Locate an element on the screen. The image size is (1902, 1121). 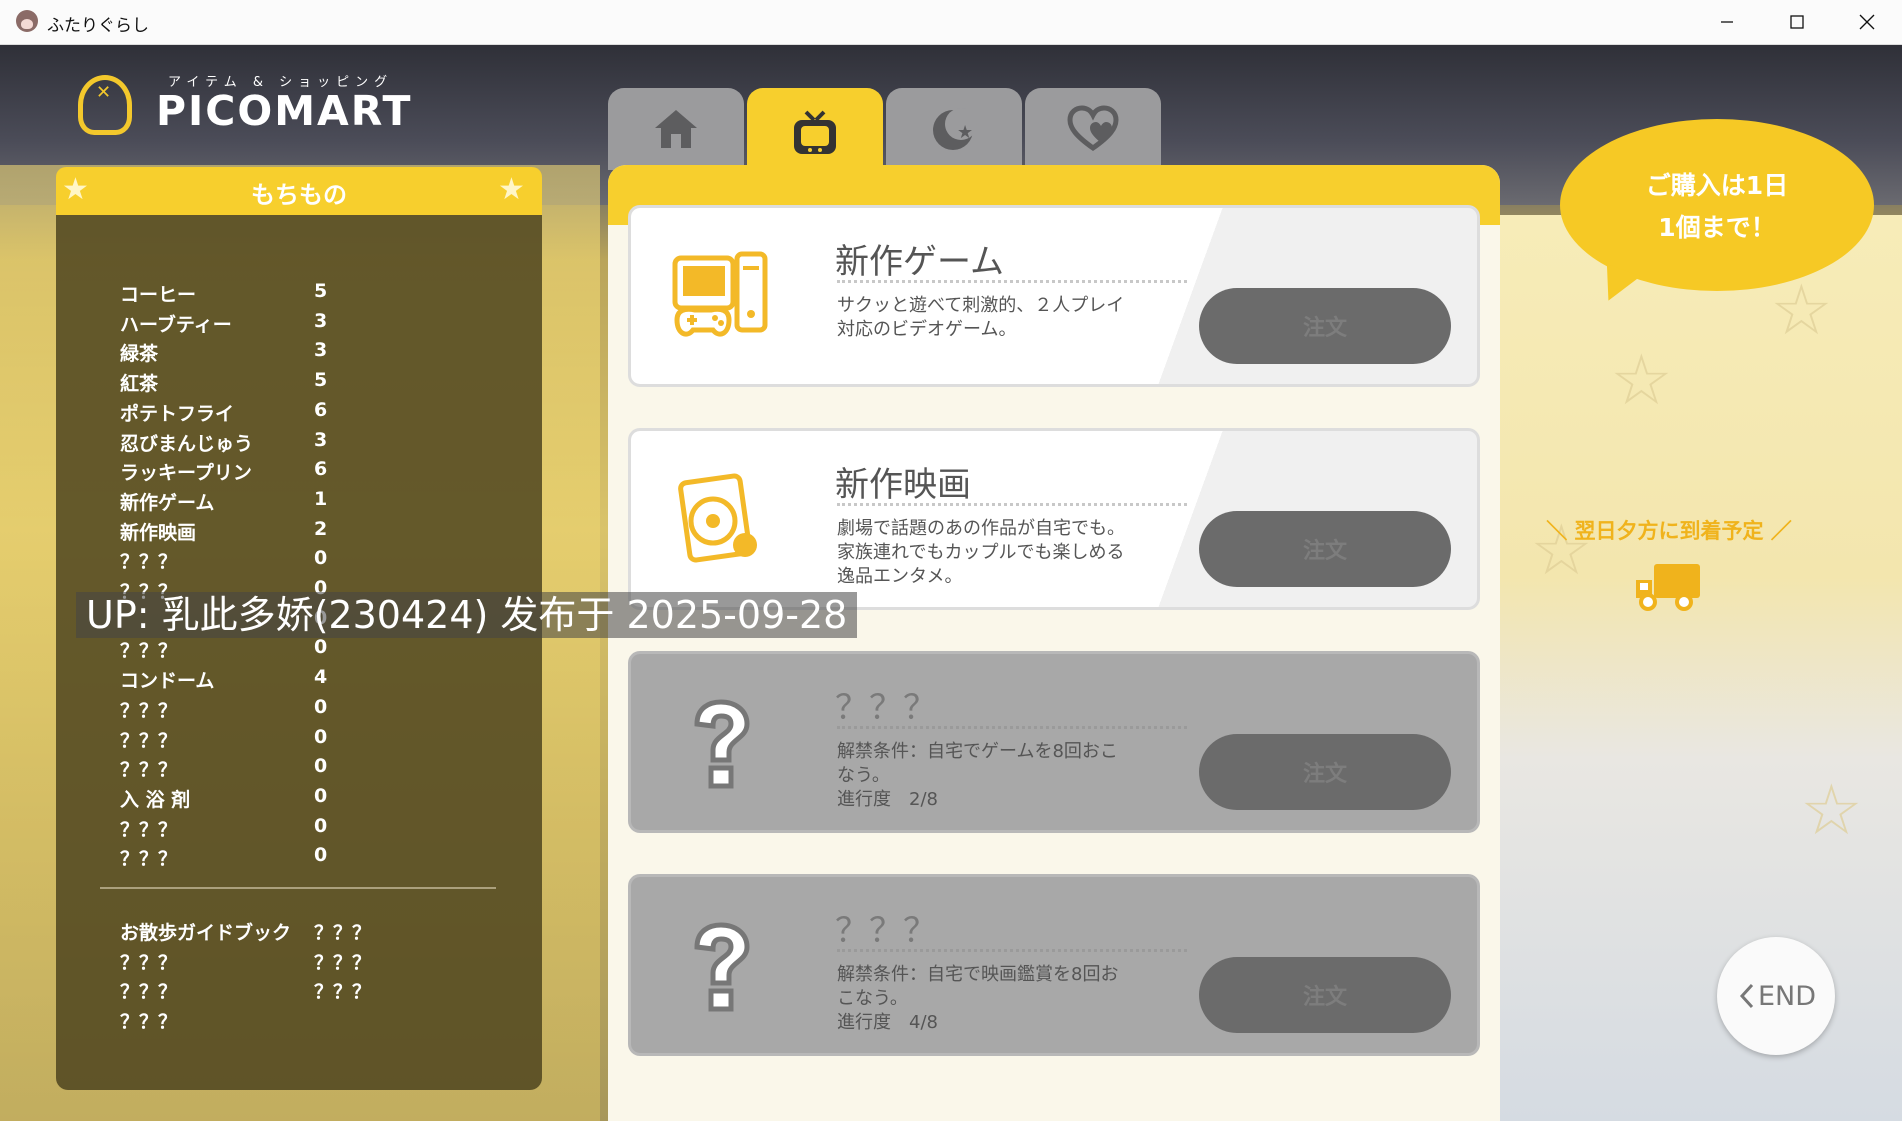
unlock-condition: 解禁条件：自宅で映画鑑賞を8回おこなう。 is located at coordinates (978, 986).